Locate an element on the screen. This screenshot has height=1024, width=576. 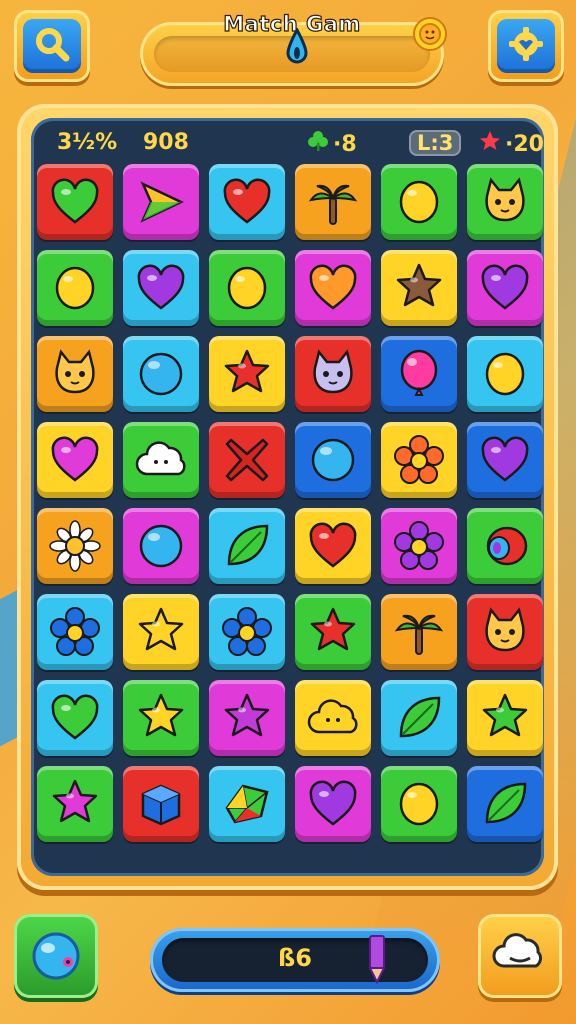
tile-gem is located at coordinates (247, 804).